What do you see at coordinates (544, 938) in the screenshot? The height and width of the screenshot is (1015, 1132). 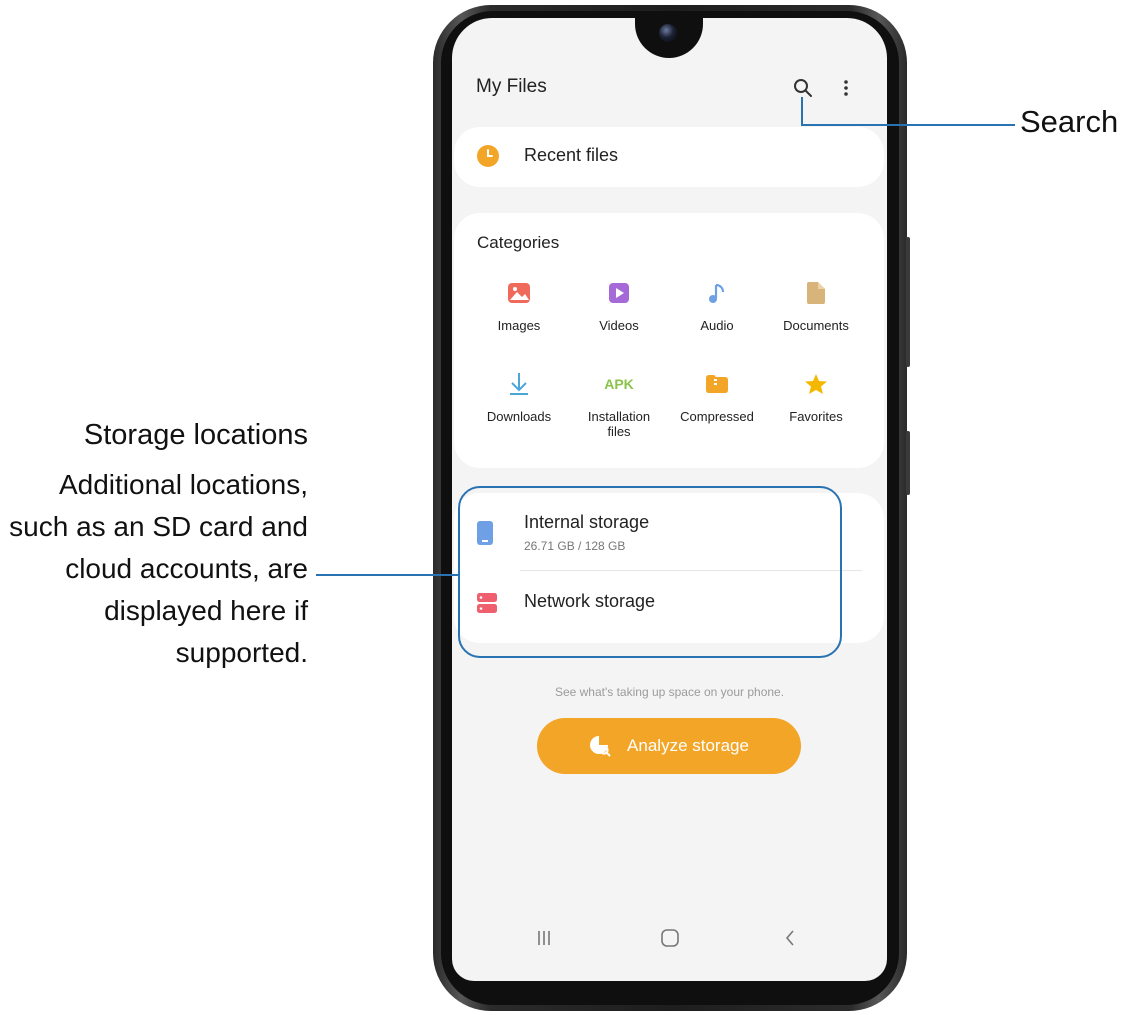 I see `recents-icon` at bounding box center [544, 938].